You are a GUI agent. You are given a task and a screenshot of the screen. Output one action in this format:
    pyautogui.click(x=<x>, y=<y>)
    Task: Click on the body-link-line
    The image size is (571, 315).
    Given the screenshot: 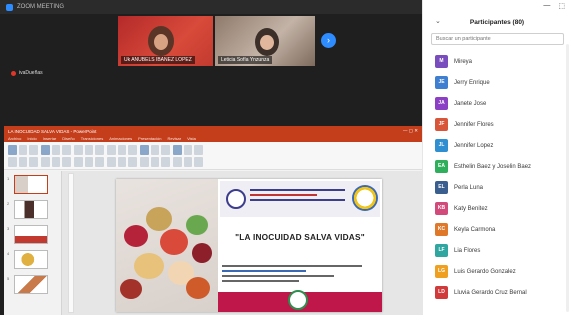 What is the action you would take?
    pyautogui.click(x=264, y=271)
    